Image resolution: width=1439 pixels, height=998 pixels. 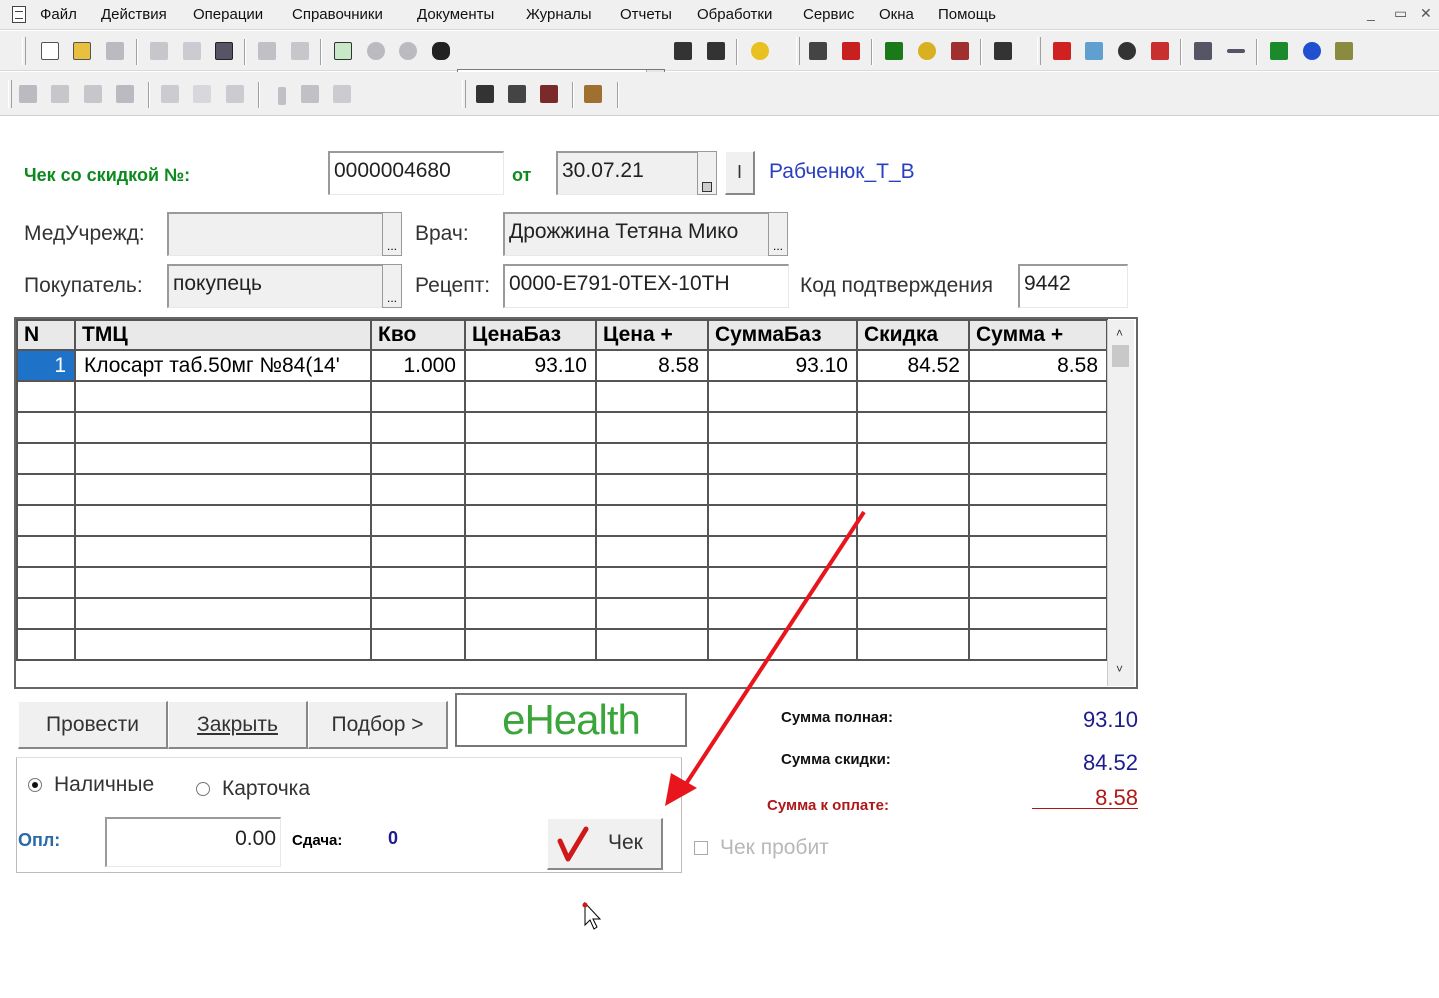 What do you see at coordinates (636, 234) in the screenshot?
I see `doctor-field: Дрожжина Тетяна Мико` at bounding box center [636, 234].